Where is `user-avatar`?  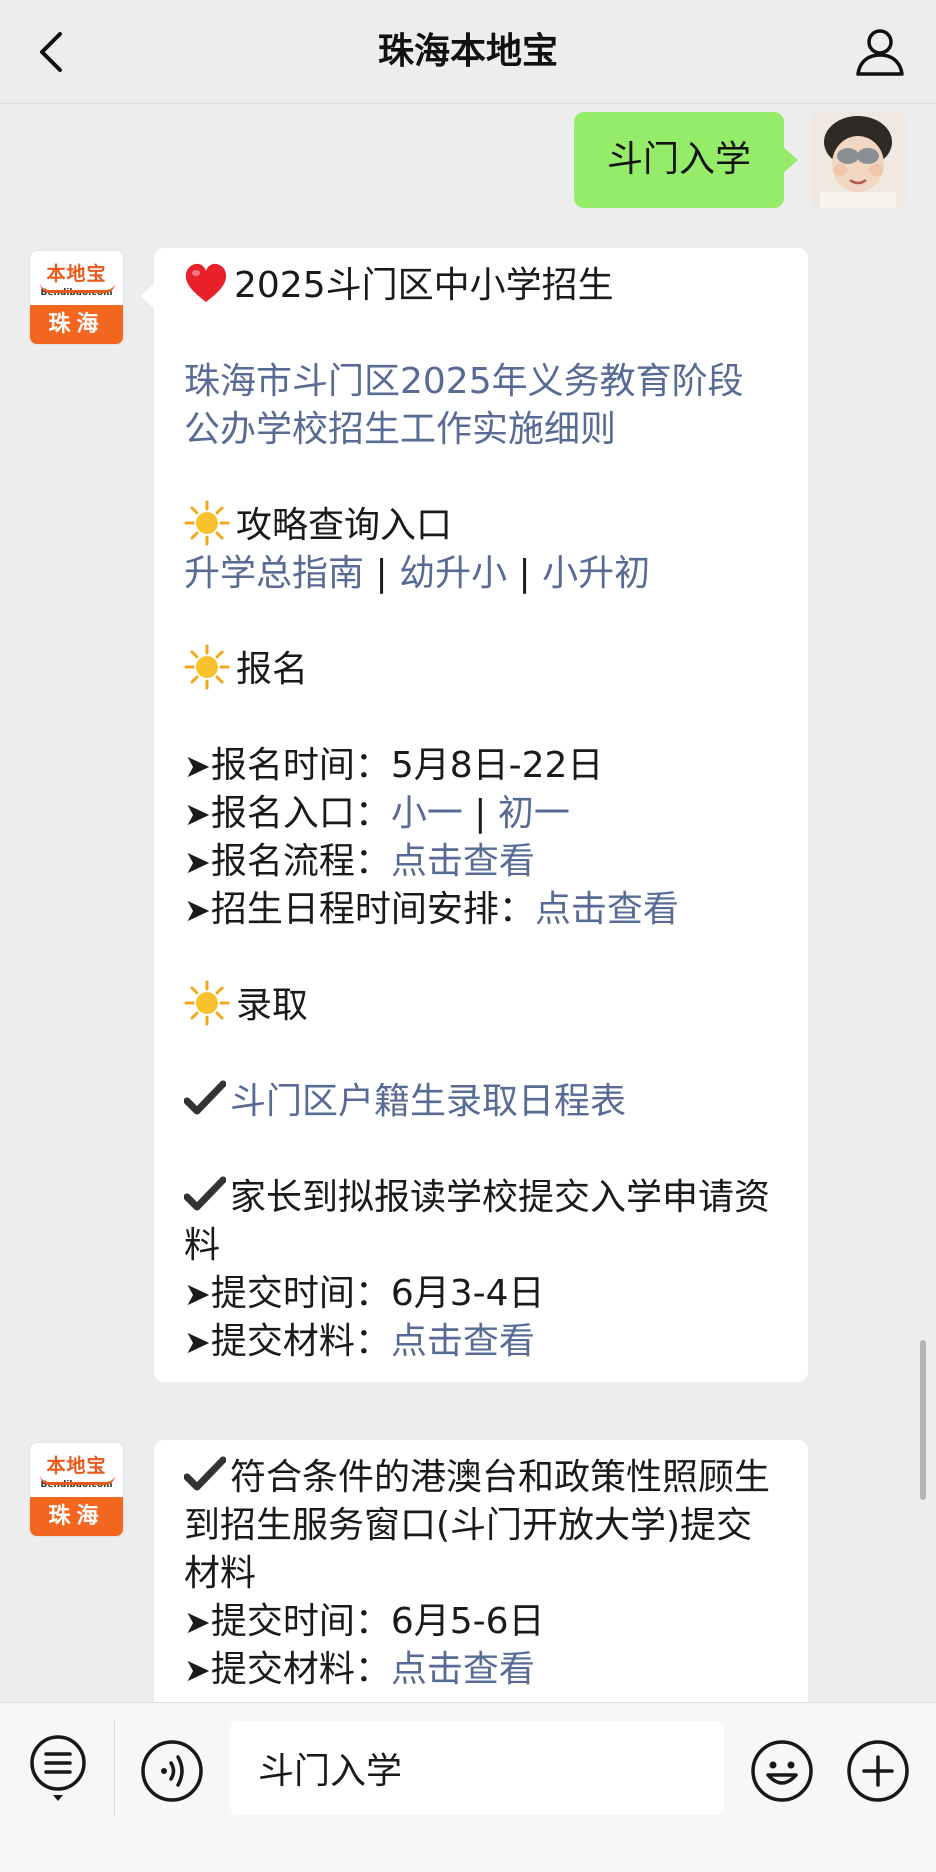
user-avatar is located at coordinates (858, 160).